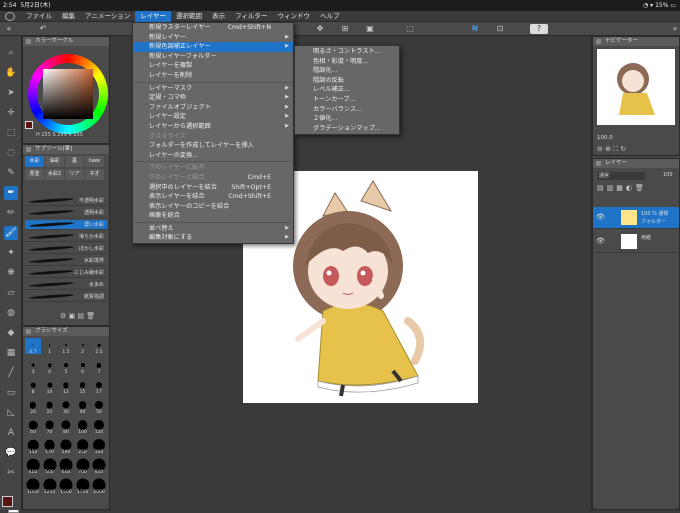  What do you see at coordinates (347, 81) in the screenshot?
I see `color-correction-item: 階調の反転` at bounding box center [347, 81].